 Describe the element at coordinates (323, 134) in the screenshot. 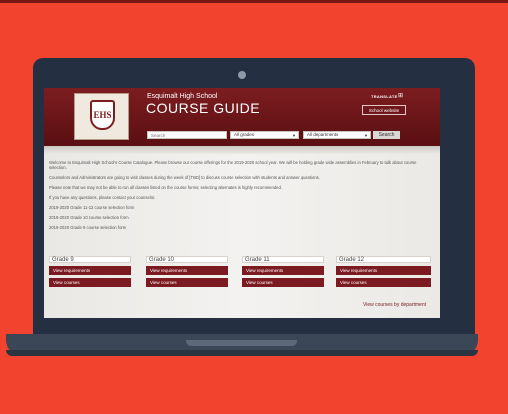

I see `departments-select-value: All departments` at that location.